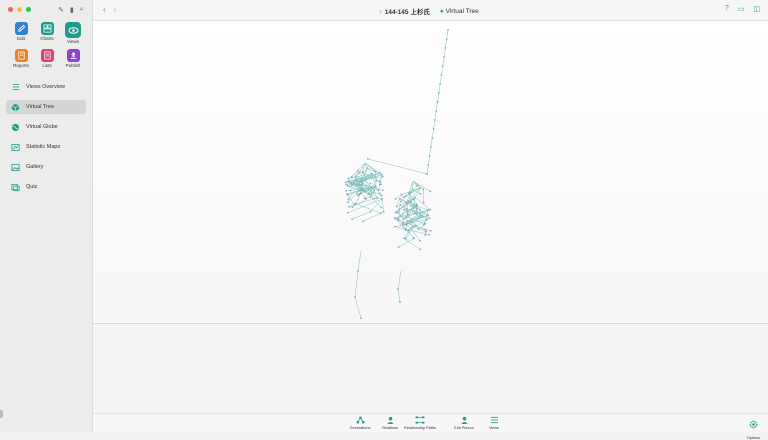  What do you see at coordinates (464, 423) in the screenshot?
I see `edit-person-button: Edit Person` at bounding box center [464, 423].